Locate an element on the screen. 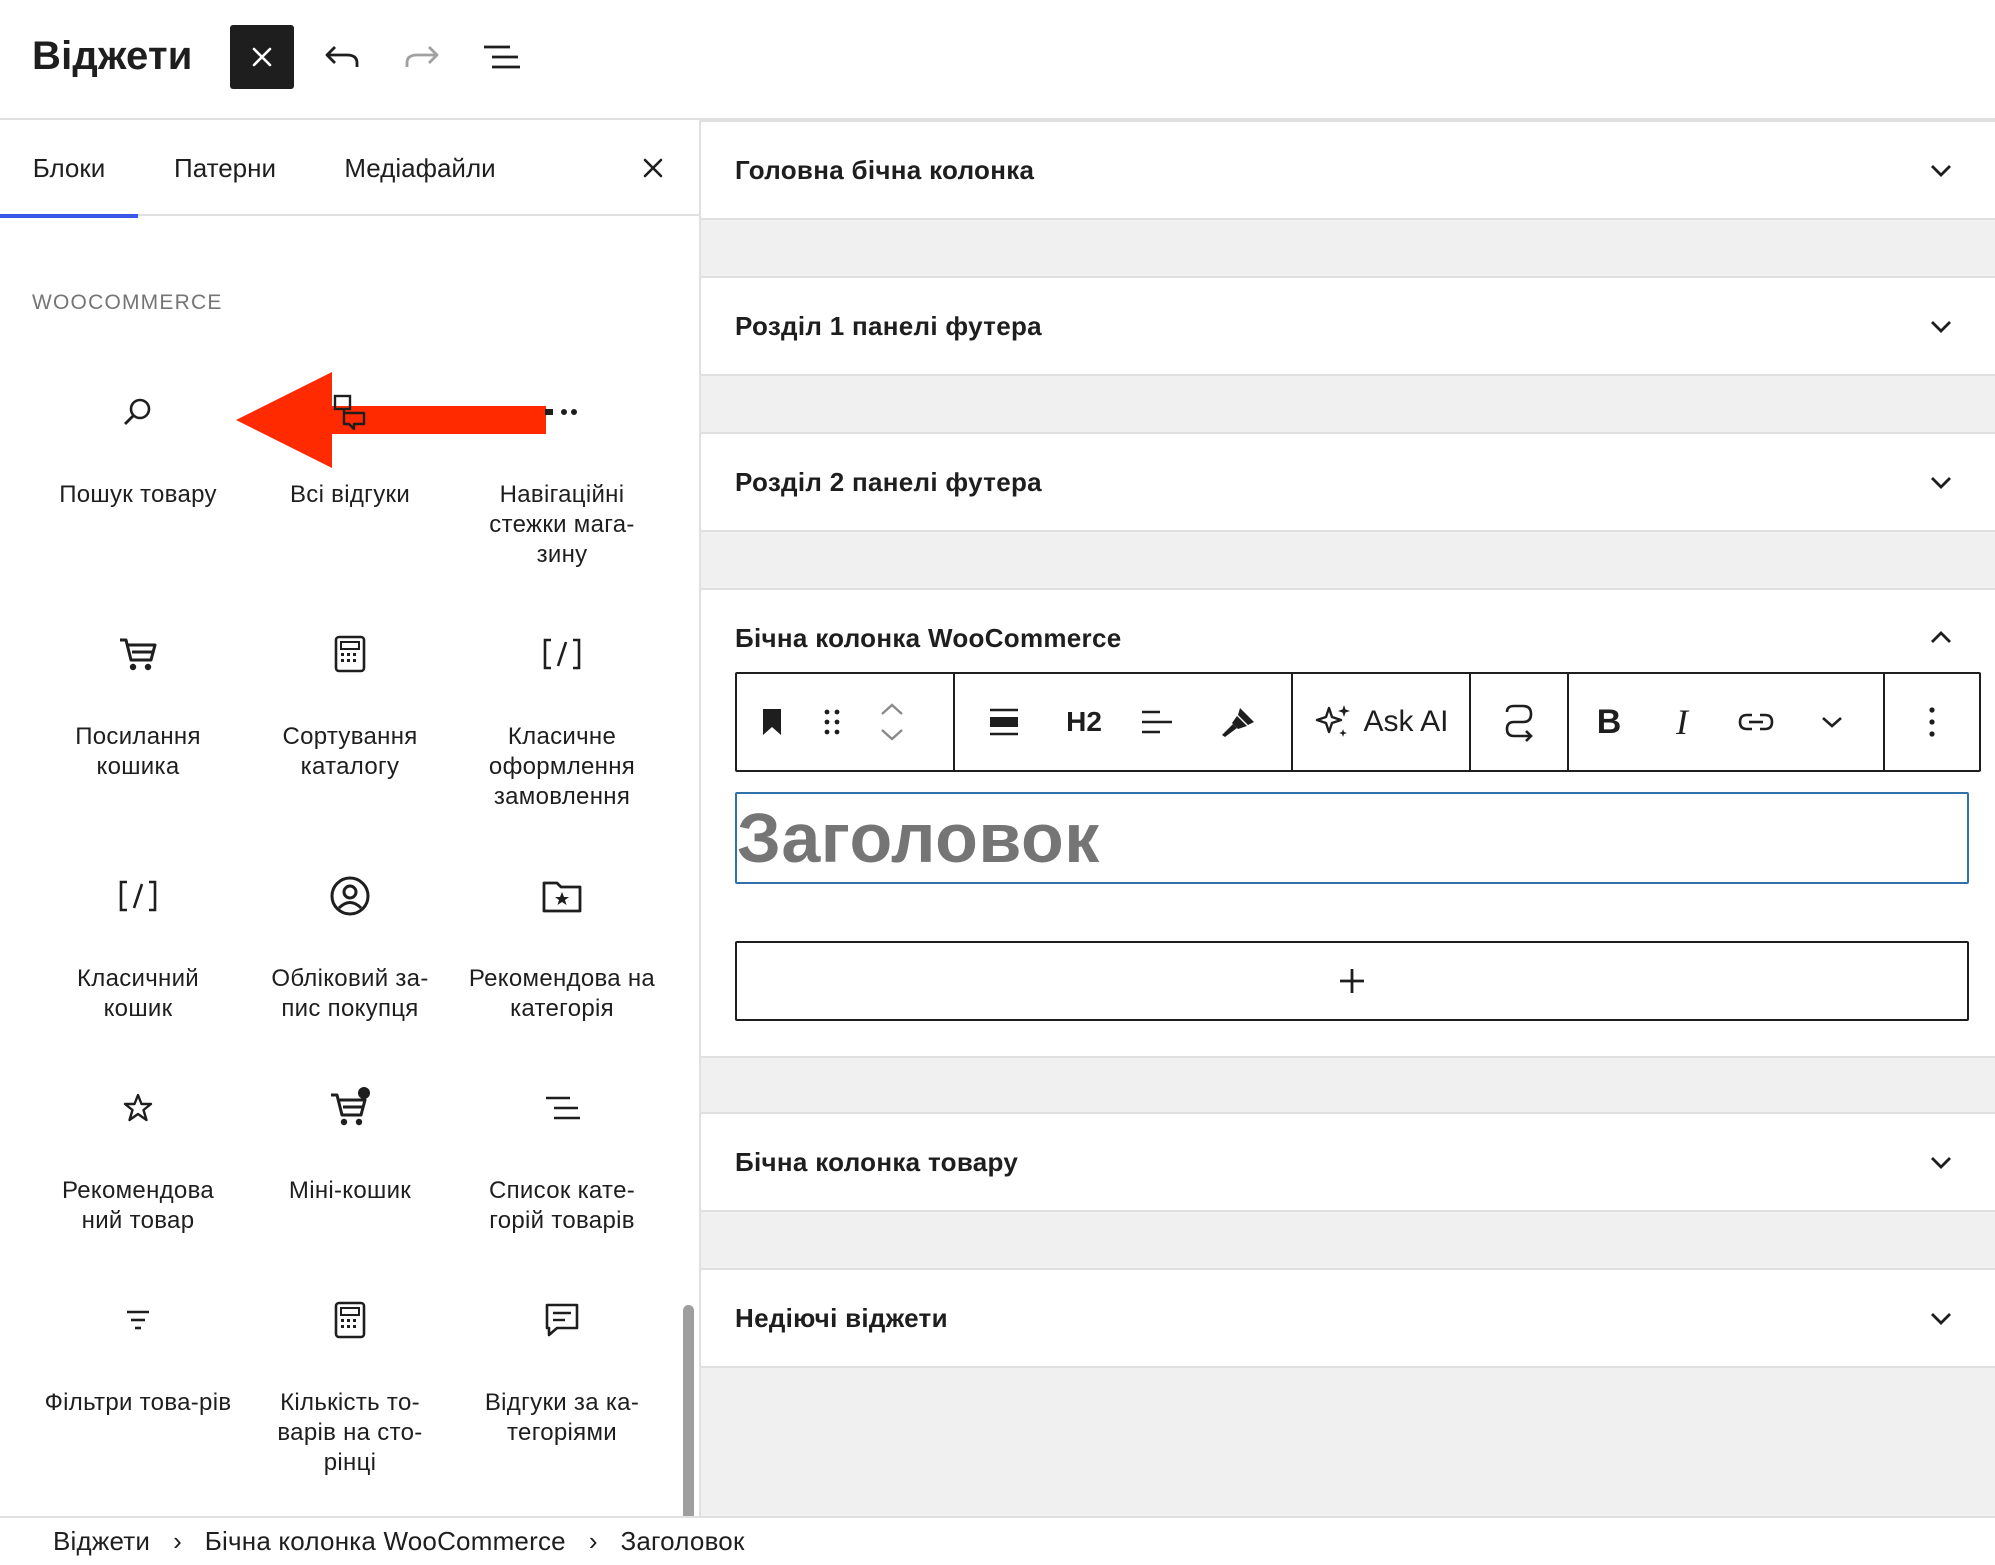 The width and height of the screenshot is (1995, 1565). widget-area-header: Недіючі віджети is located at coordinates (1348, 1318).